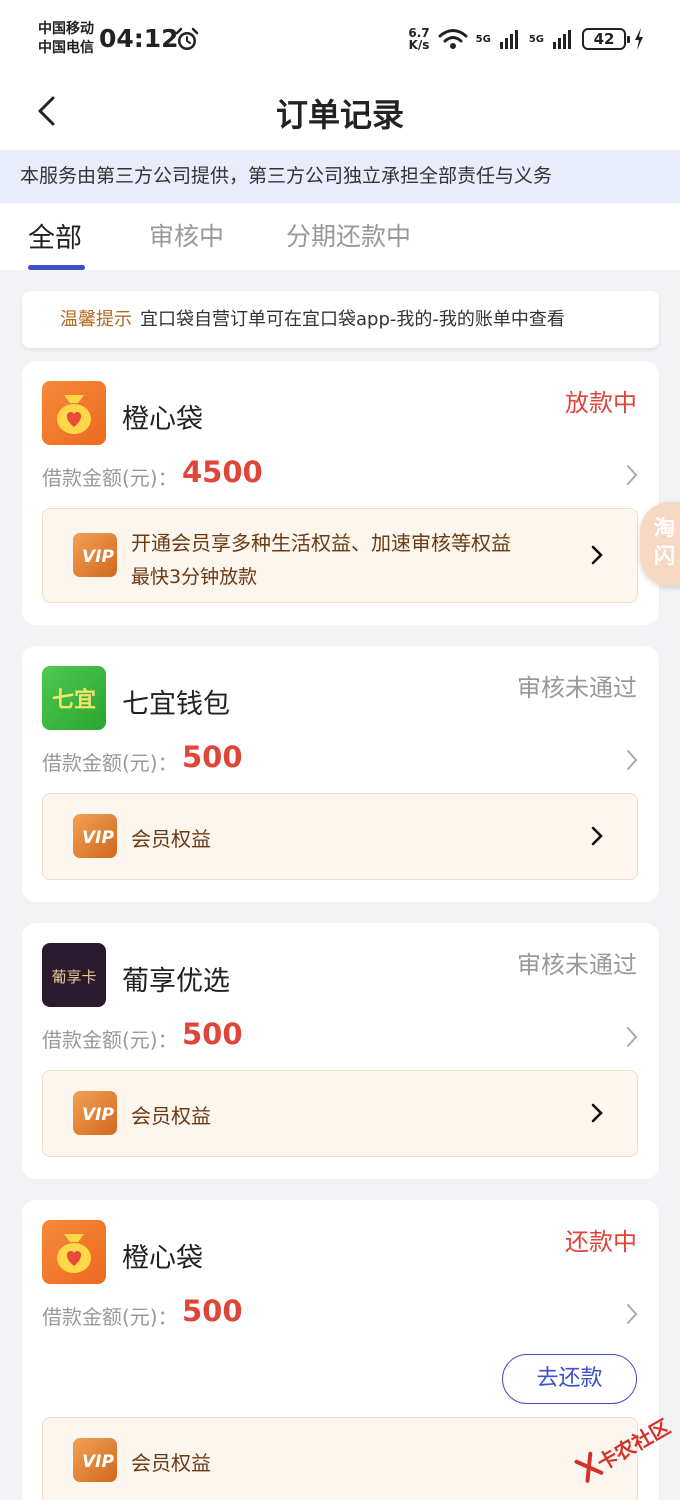 This screenshot has height=1500, width=680. I want to click on vip-promo-title: 开通会员享多种生活权益、加速审核等权益, so click(321, 543).